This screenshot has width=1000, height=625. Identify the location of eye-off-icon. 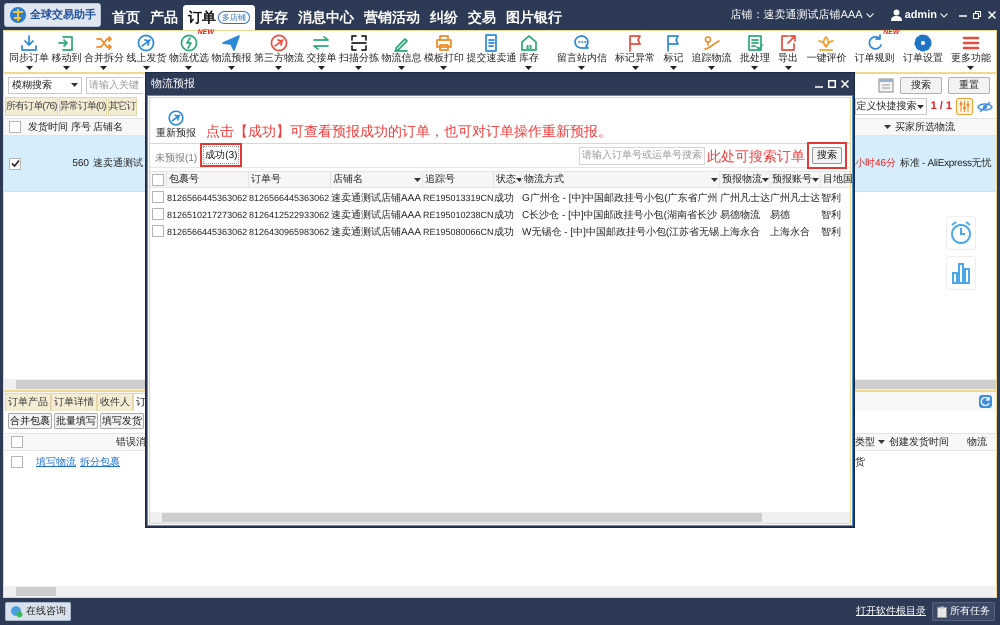
(985, 106).